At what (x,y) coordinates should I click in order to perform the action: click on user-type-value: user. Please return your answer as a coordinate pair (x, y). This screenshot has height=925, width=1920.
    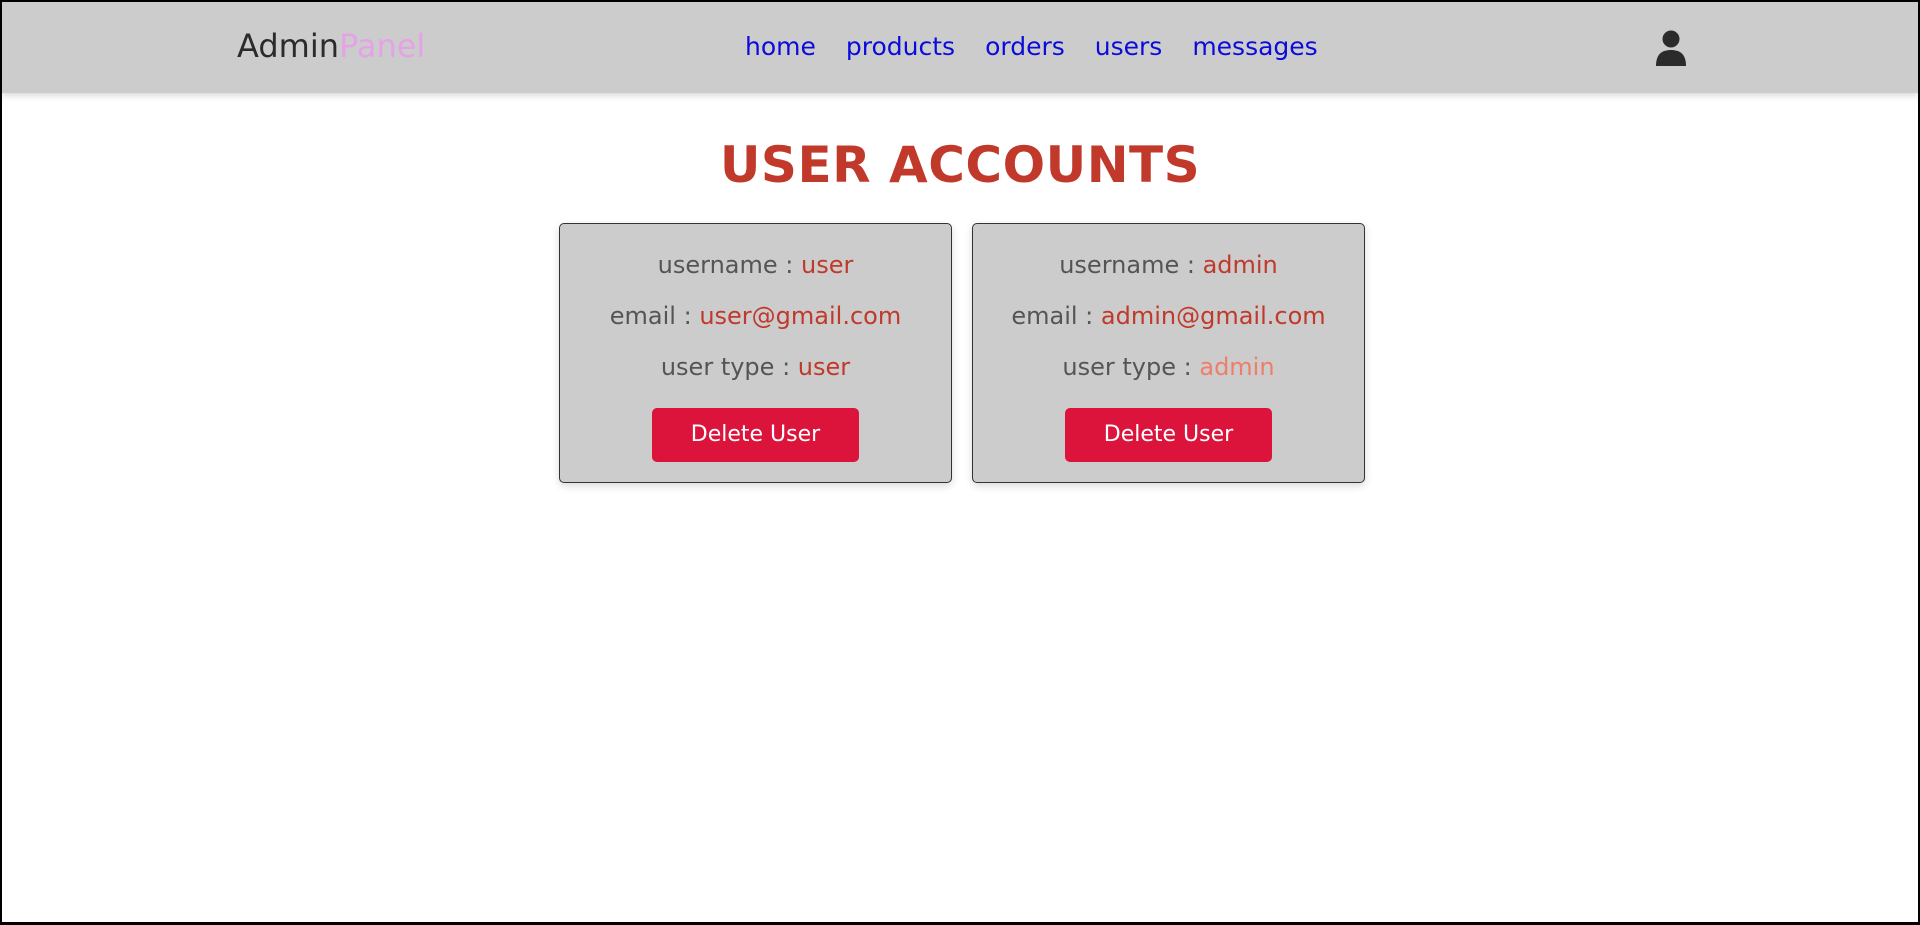
    Looking at the image, I should click on (824, 367).